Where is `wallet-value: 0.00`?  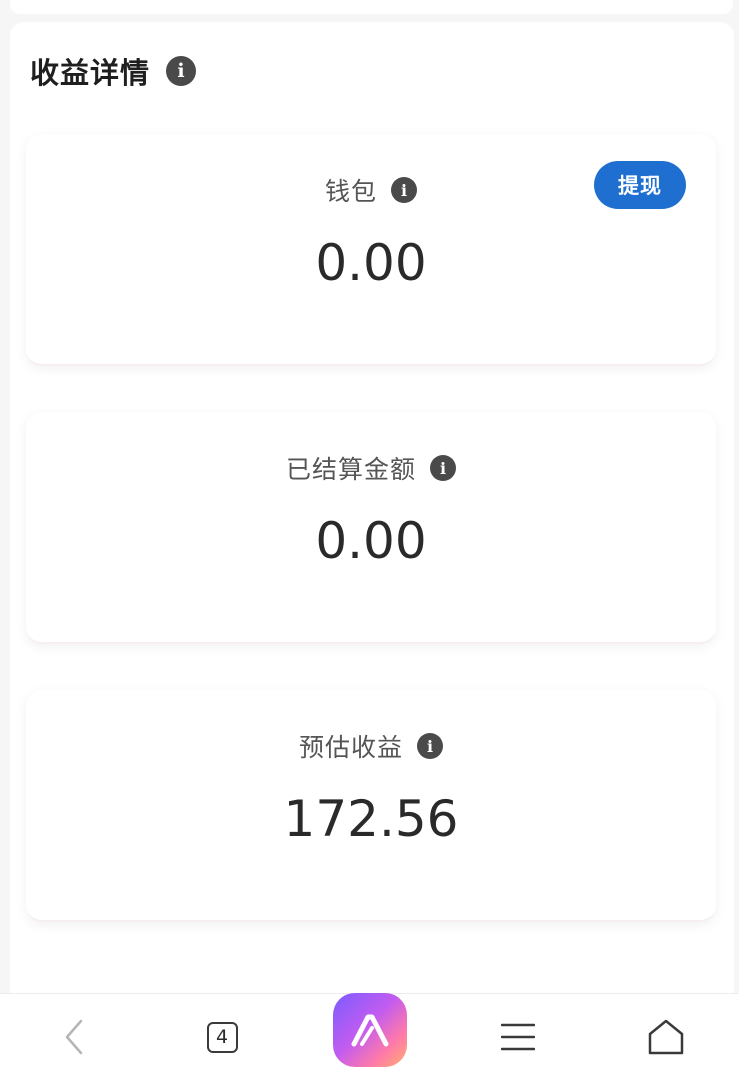
wallet-value: 0.00 is located at coordinates (371, 263).